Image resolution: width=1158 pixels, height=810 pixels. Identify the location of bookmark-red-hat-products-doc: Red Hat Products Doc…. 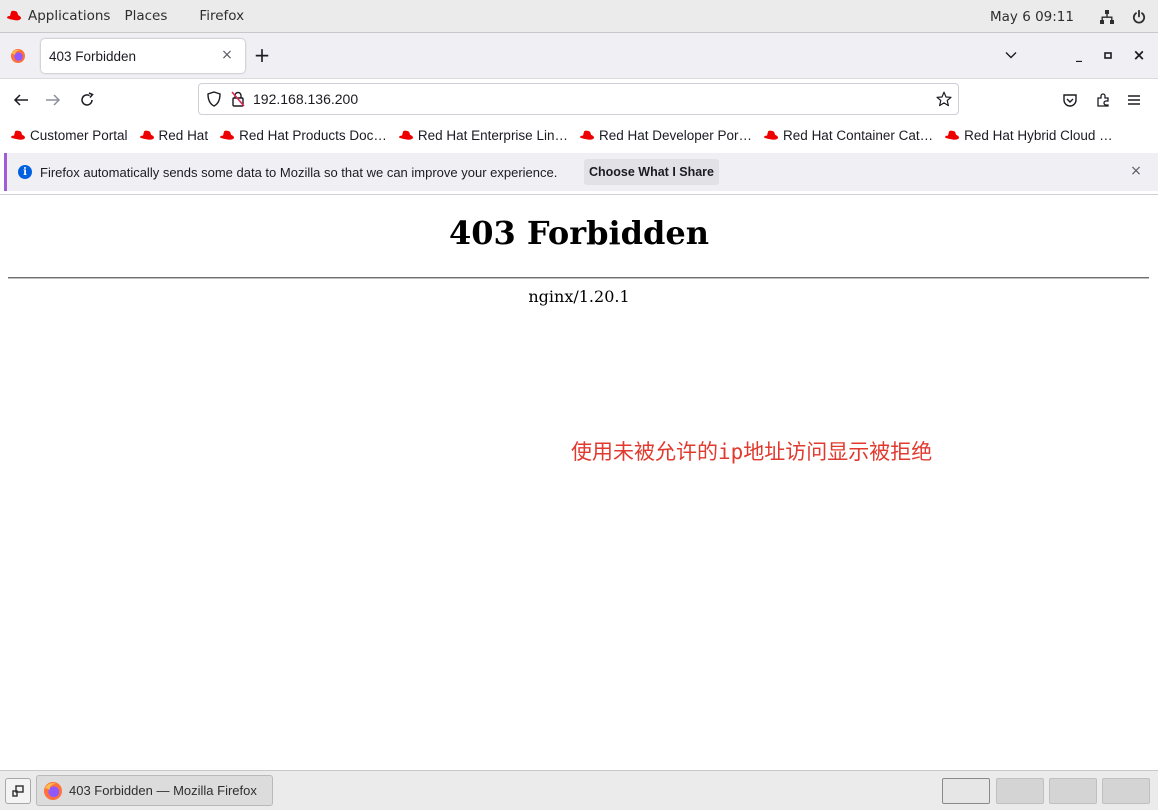
(303, 135).